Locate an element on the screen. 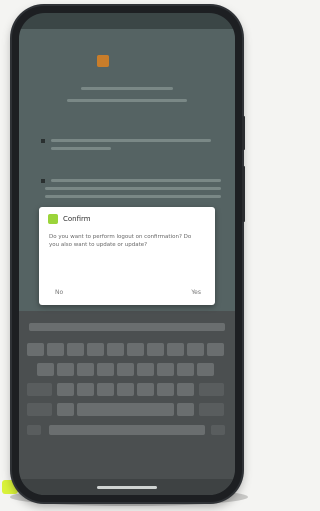 The image size is (320, 511). suggestion-bar is located at coordinates (127, 430).